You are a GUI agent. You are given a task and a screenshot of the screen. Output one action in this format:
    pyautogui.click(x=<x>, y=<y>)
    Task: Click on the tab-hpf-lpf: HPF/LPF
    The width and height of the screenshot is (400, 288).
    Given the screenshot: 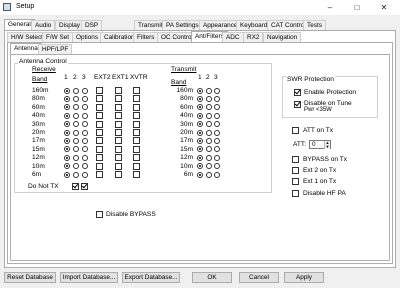 What is the action you would take?
    pyautogui.click(x=55, y=49)
    